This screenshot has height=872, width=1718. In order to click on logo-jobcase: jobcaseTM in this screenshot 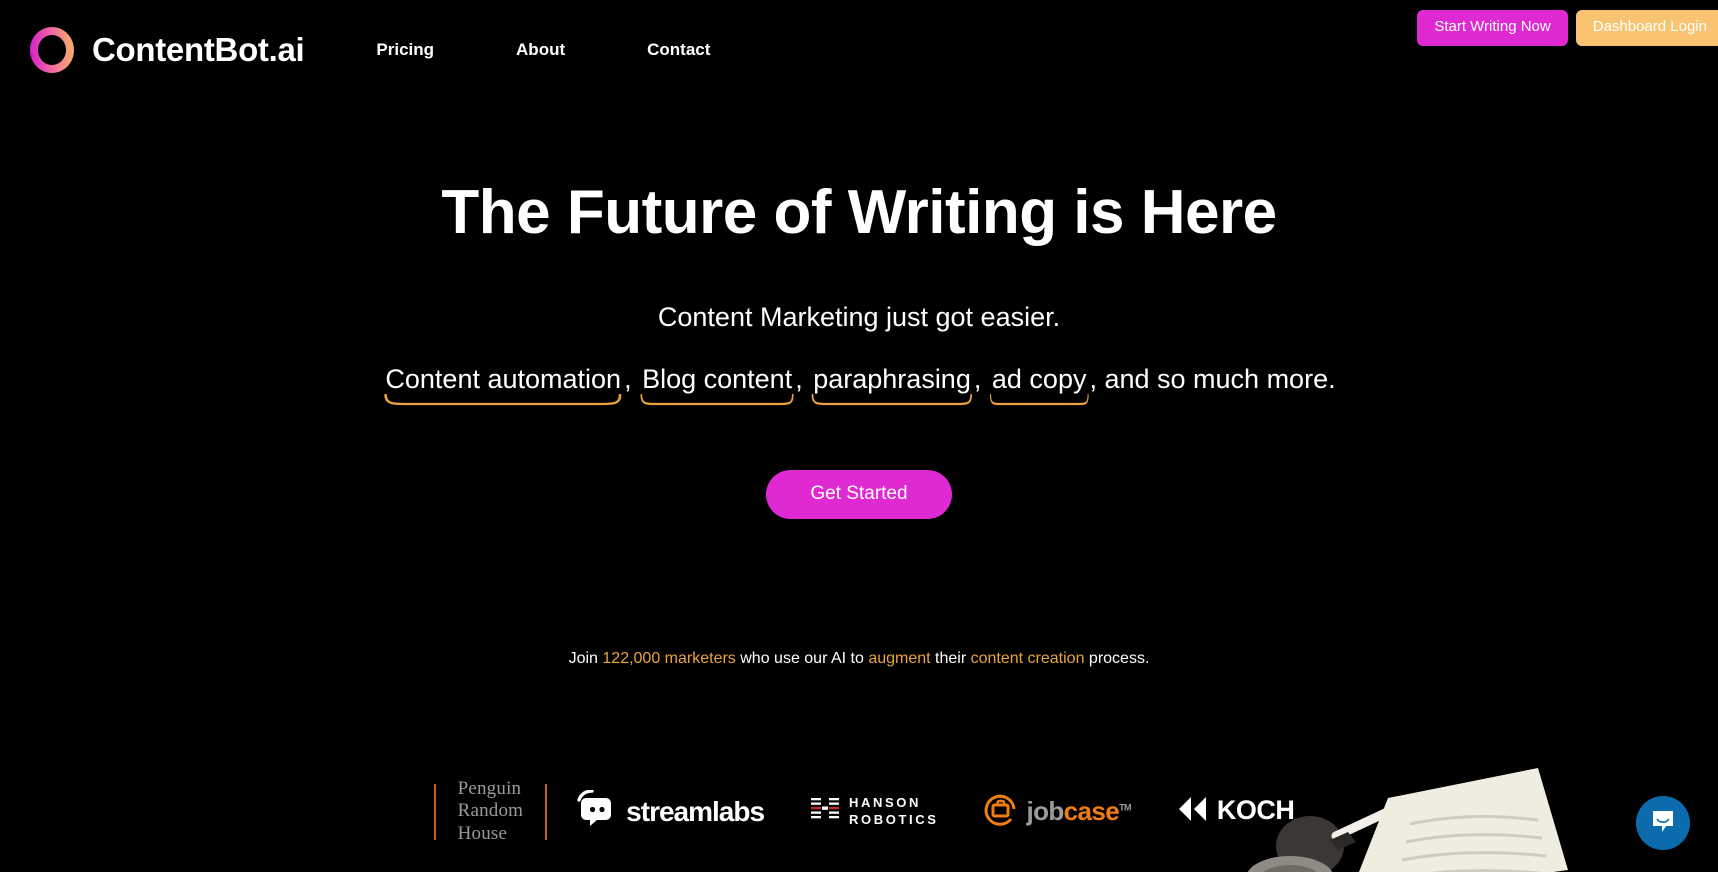, I will do `click(1056, 811)`.